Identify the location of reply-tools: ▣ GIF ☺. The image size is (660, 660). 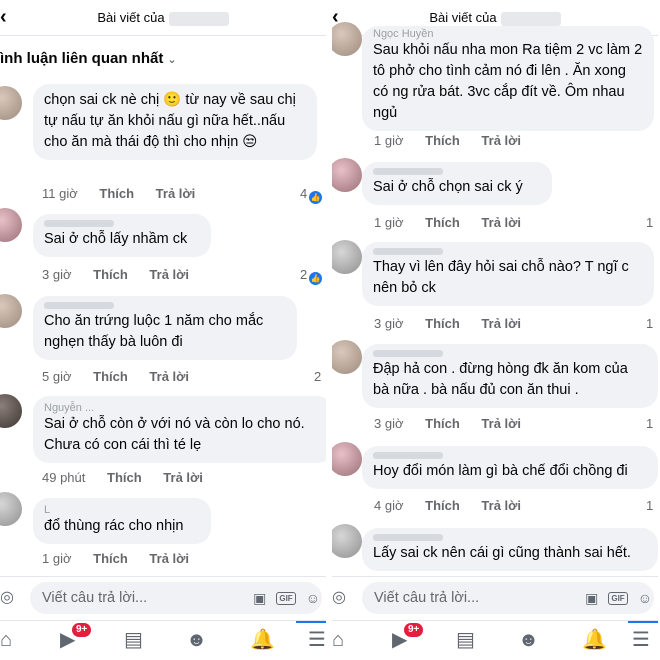
(613, 598).